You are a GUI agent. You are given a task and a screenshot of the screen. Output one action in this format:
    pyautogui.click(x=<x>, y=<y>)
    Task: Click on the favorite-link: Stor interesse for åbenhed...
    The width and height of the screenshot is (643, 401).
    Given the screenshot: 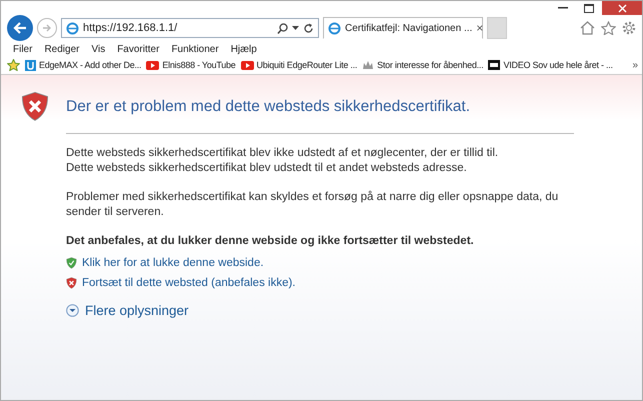 What is the action you would take?
    pyautogui.click(x=423, y=65)
    